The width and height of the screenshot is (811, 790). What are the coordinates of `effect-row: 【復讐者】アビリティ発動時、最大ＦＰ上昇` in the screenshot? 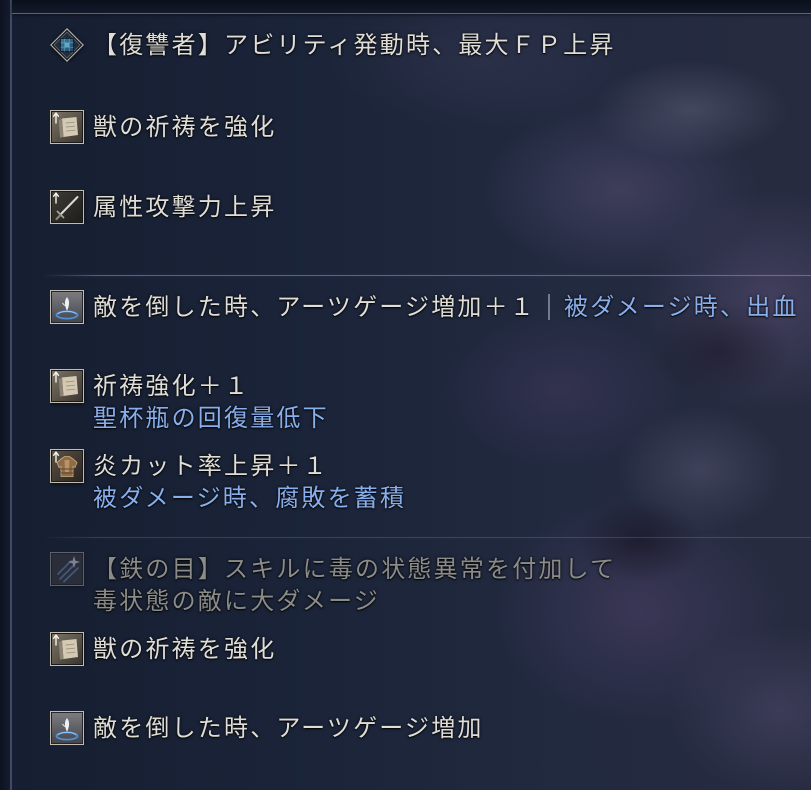 It's located at (430, 45).